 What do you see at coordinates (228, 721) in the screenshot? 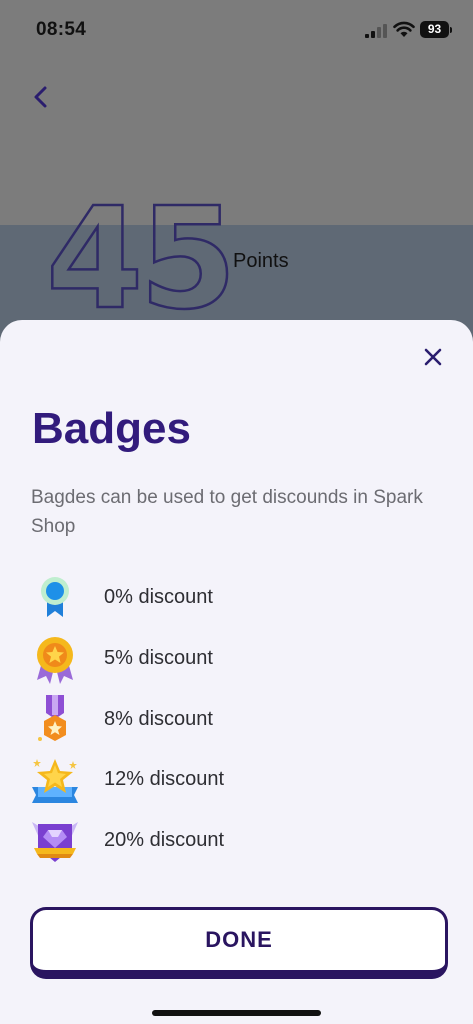
I see `badge-row: 8% discount` at bounding box center [228, 721].